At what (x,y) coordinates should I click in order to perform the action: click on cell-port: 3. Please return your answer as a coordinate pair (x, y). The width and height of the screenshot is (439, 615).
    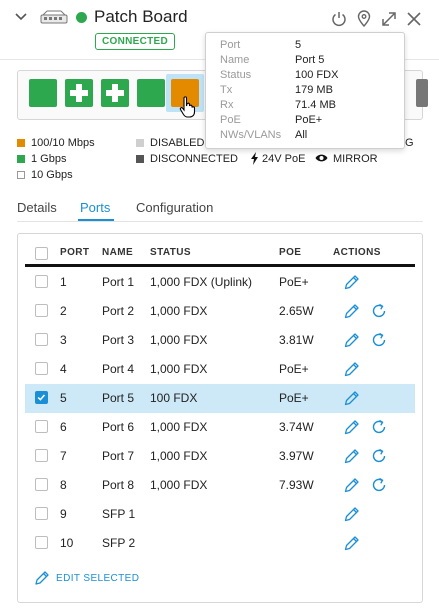
    Looking at the image, I should click on (63, 340).